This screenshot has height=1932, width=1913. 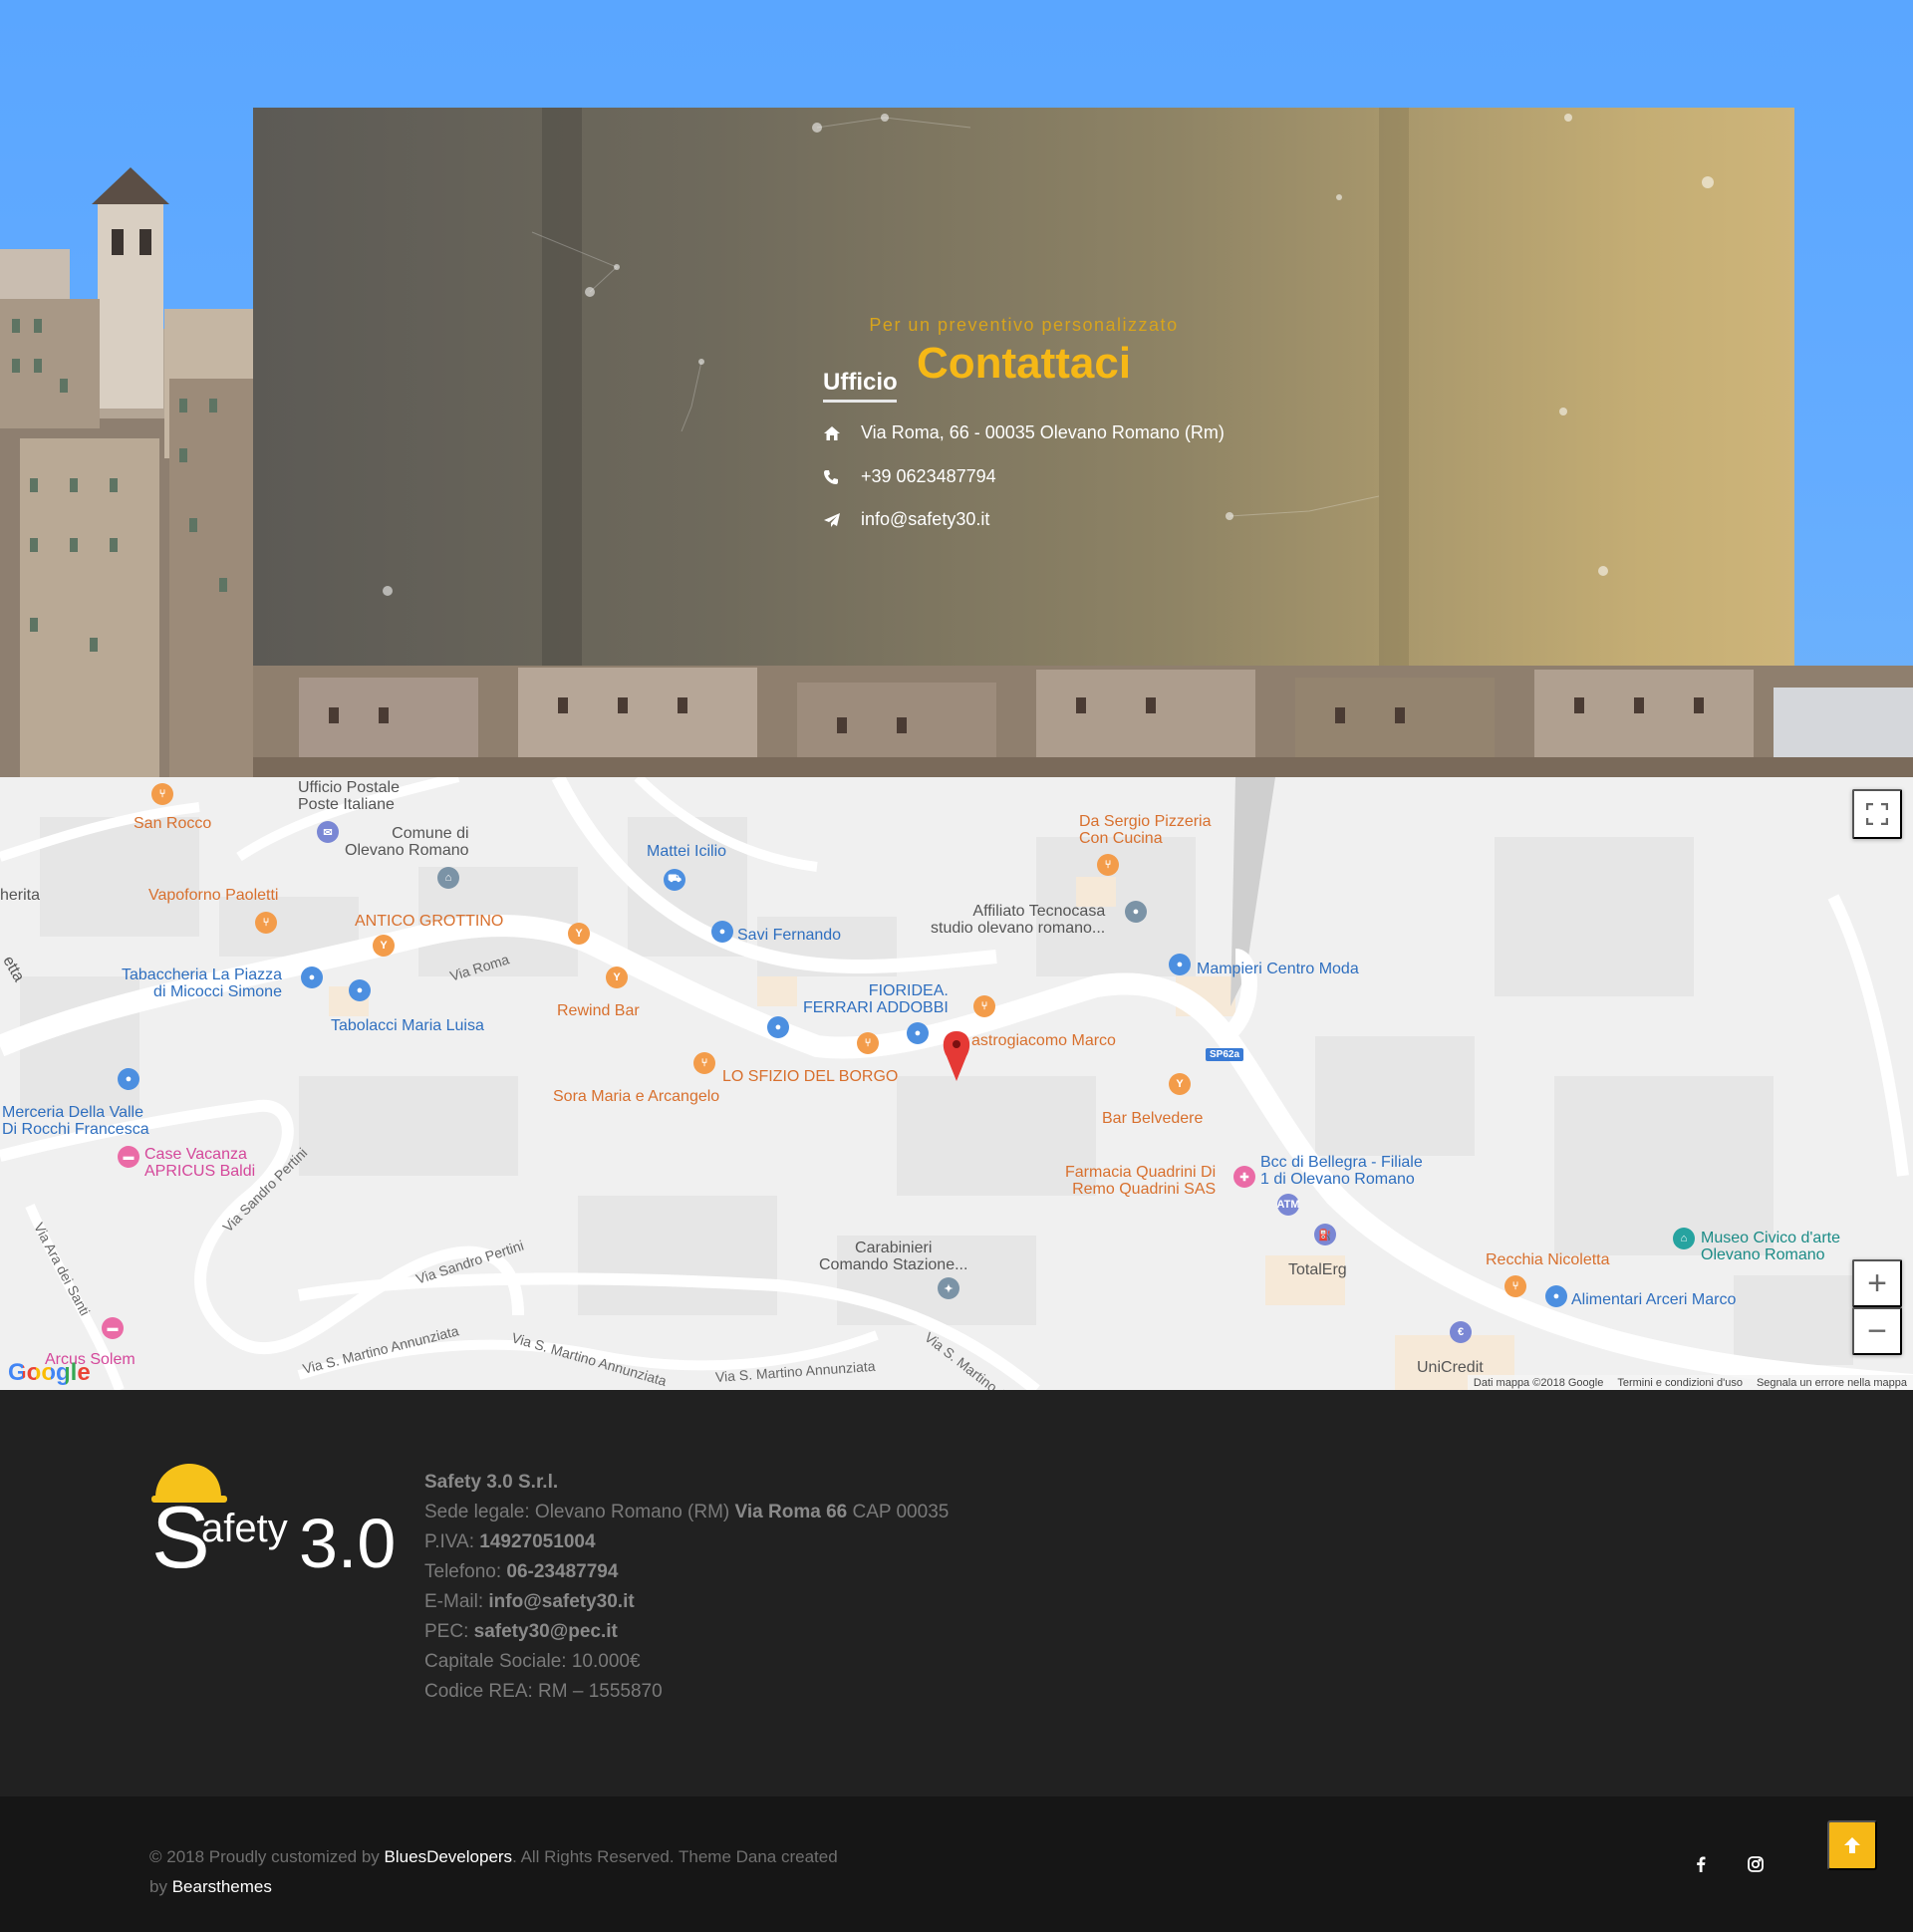 I want to click on map-label-tabaccheria: Tabaccheria La Piazza di Micocci Simone, so click(x=202, y=983).